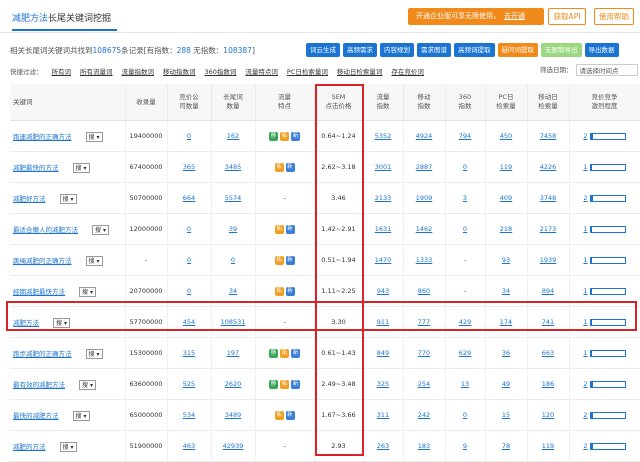 The height and width of the screenshot is (462, 640). Describe the element at coordinates (383, 446) in the screenshot. I see `traffic-index-link: 263` at that location.